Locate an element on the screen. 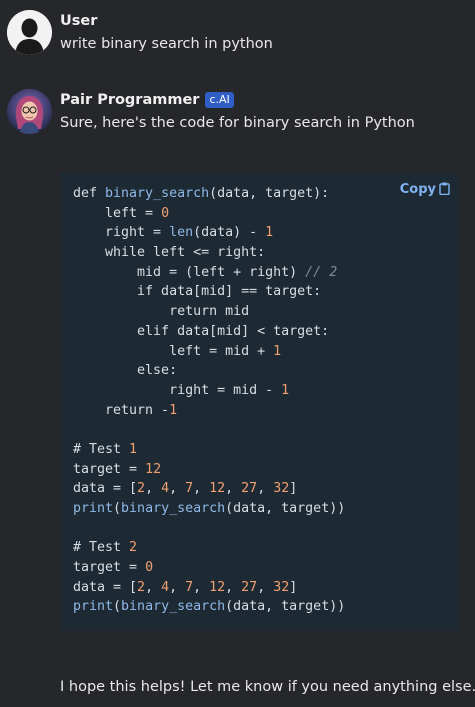 The image size is (475, 707). code-line: right = mid - 1 is located at coordinates (181, 390).